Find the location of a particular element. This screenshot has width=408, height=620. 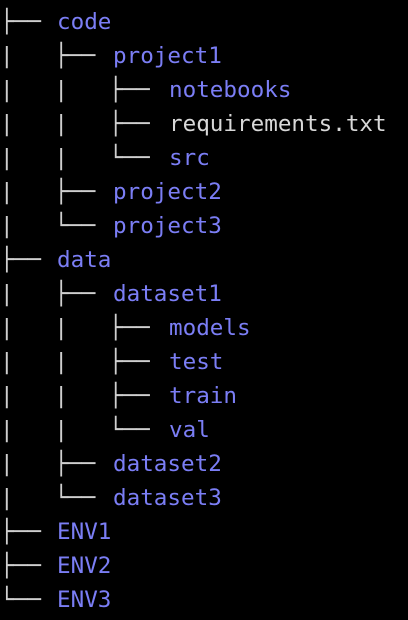

directory-name: dataset1 is located at coordinates (167, 294).